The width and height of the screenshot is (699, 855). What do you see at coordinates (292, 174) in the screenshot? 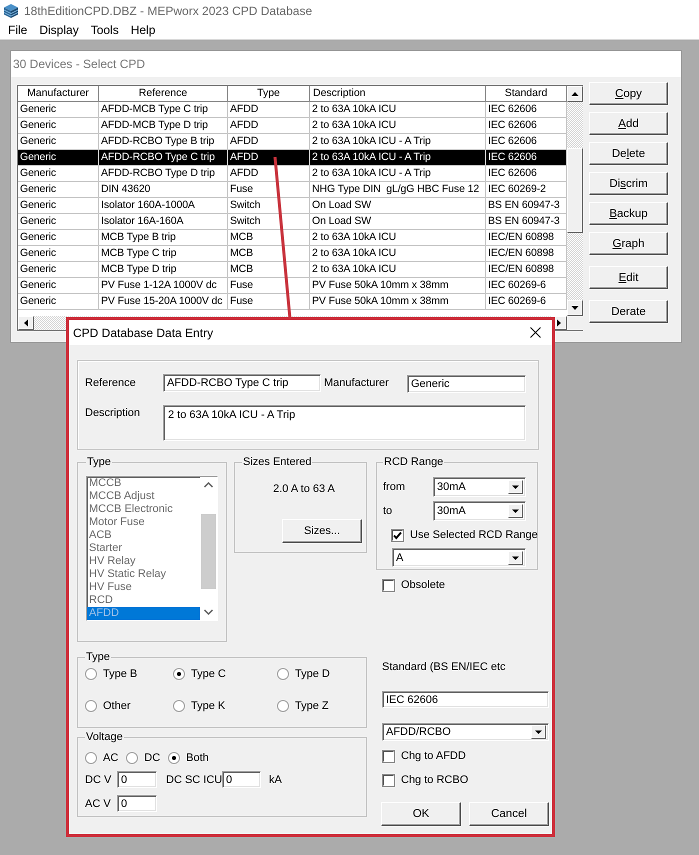
I see `table-row: Generic AFDD-RCBO Type D trip AFDD 2 to 63A 10kA ICU - A Trip IEC 62606` at bounding box center [292, 174].